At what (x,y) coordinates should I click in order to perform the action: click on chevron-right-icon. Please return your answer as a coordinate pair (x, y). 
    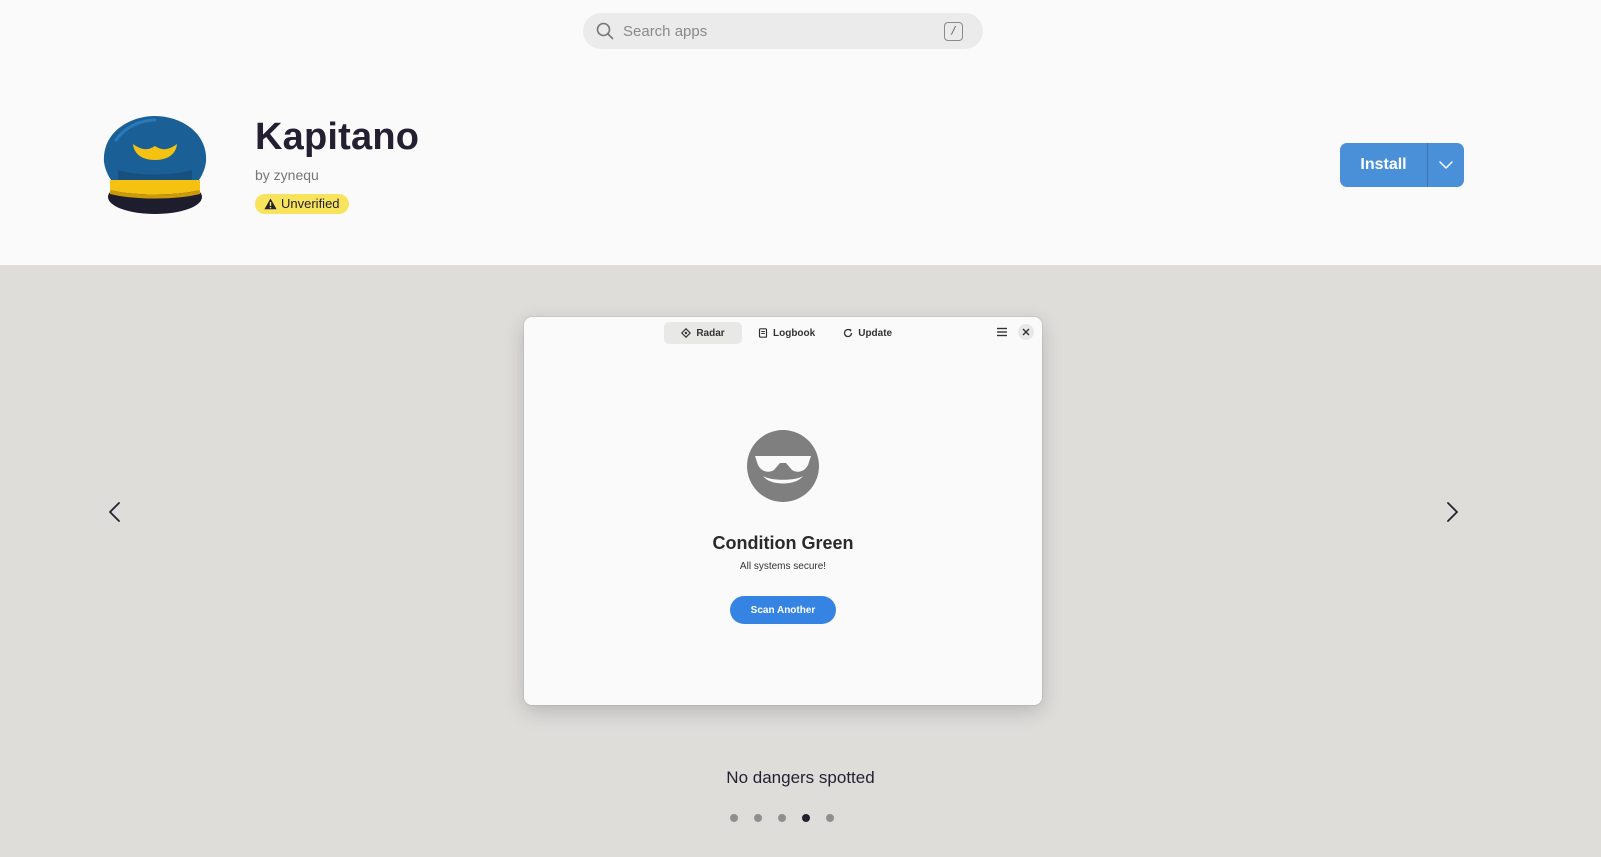
    Looking at the image, I should click on (1452, 512).